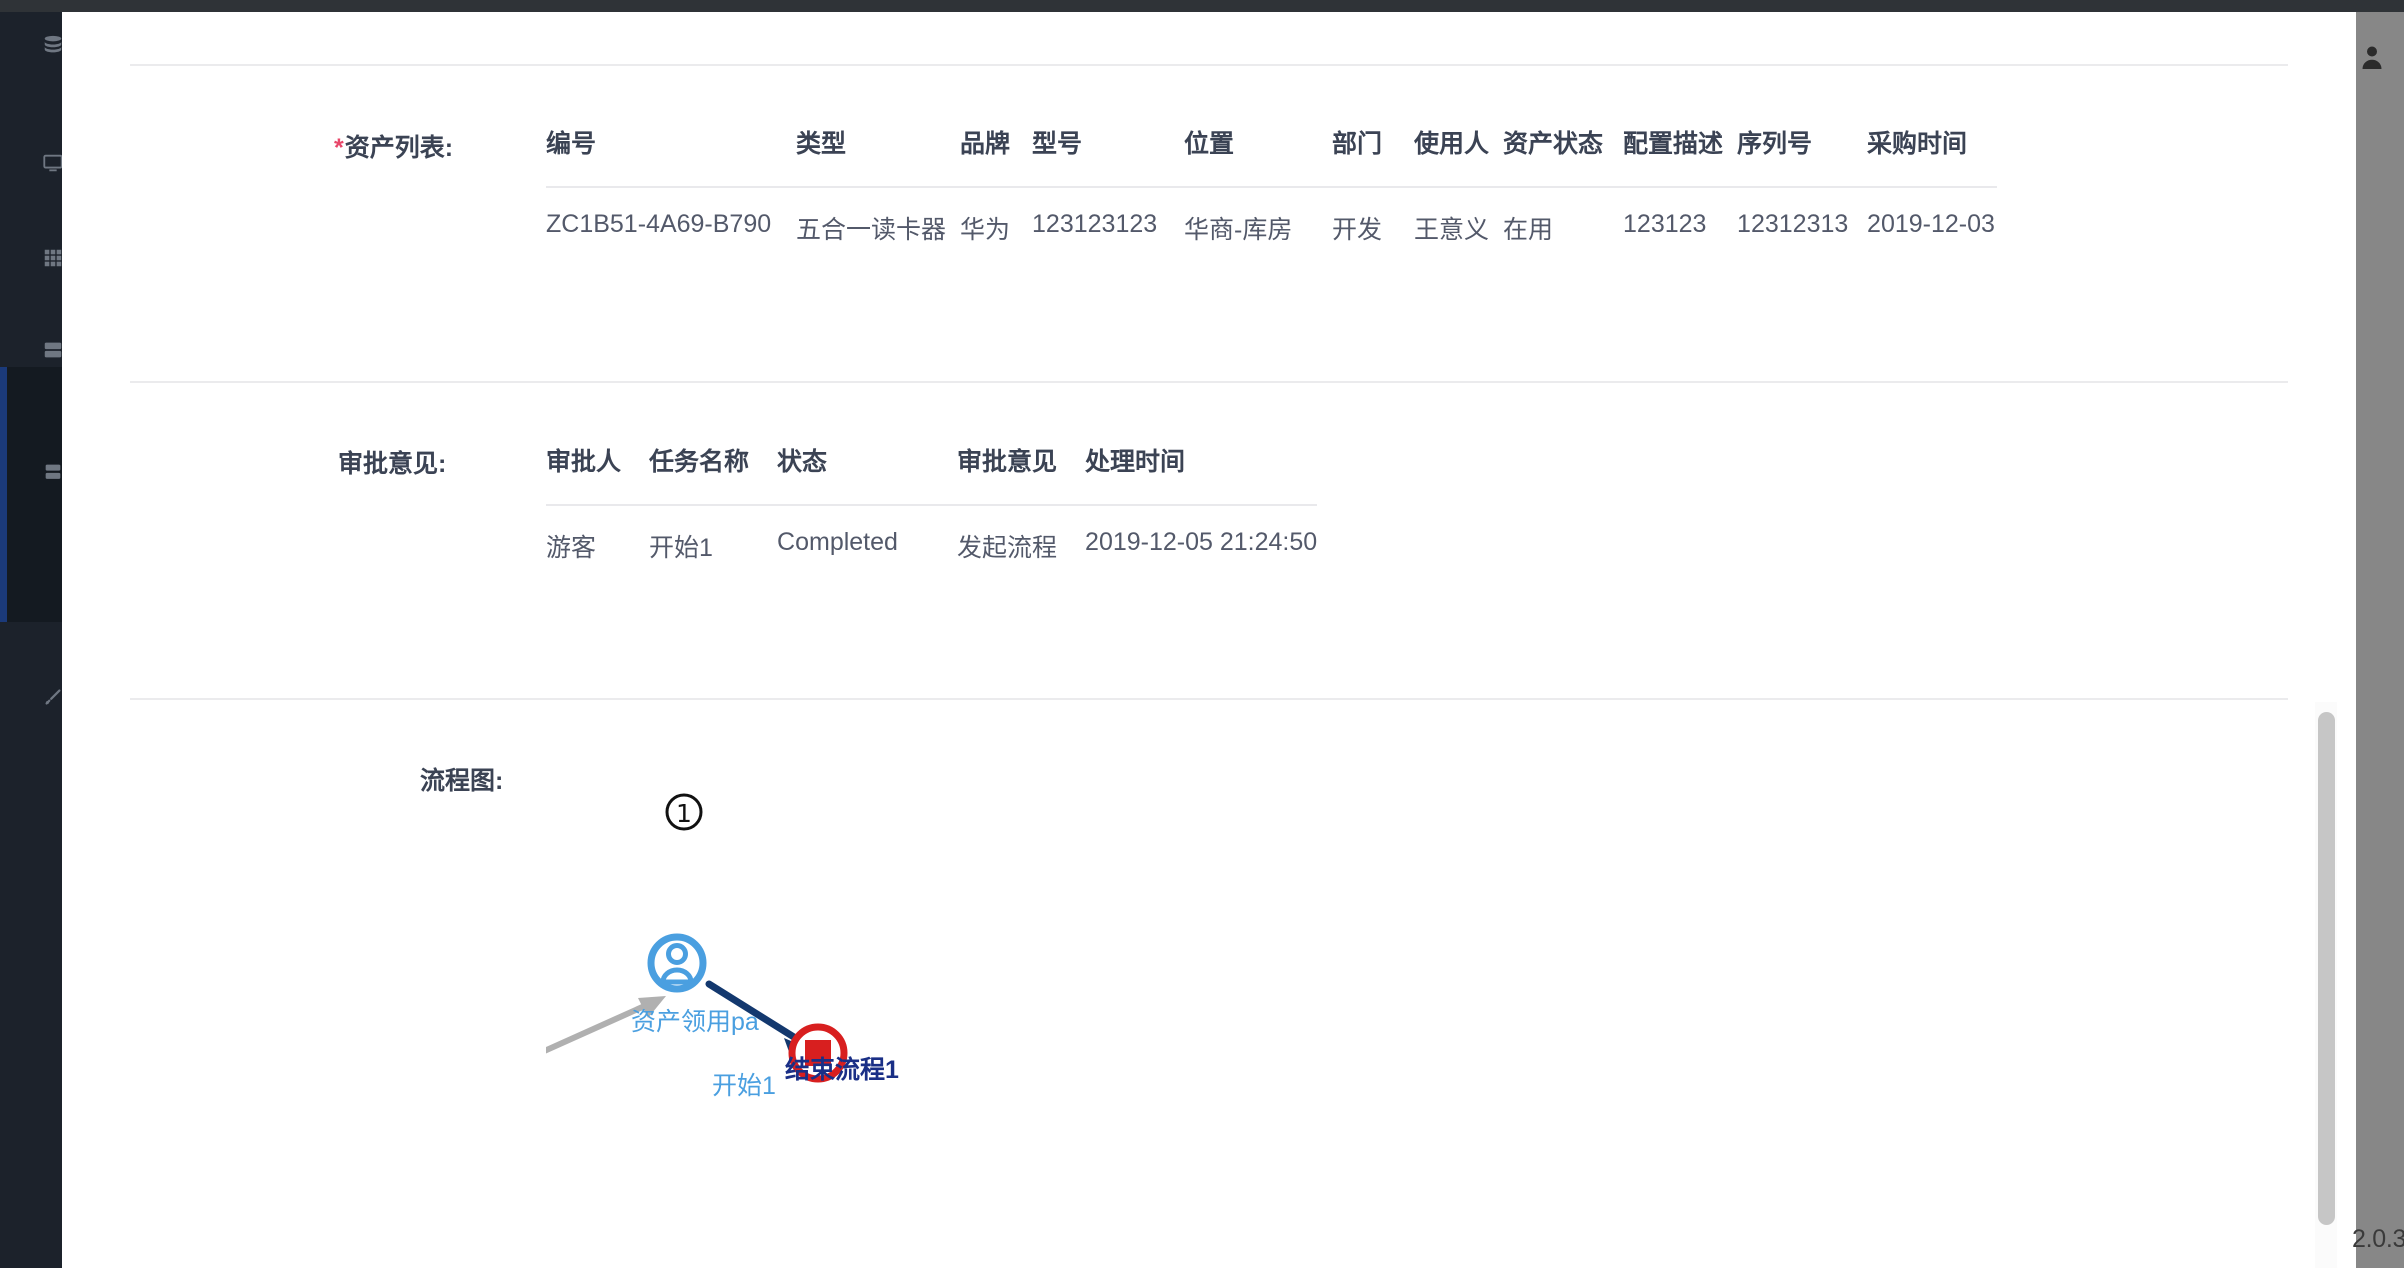 The width and height of the screenshot is (2404, 1268). I want to click on page-backdrop-overlay, so click(2380, 640).